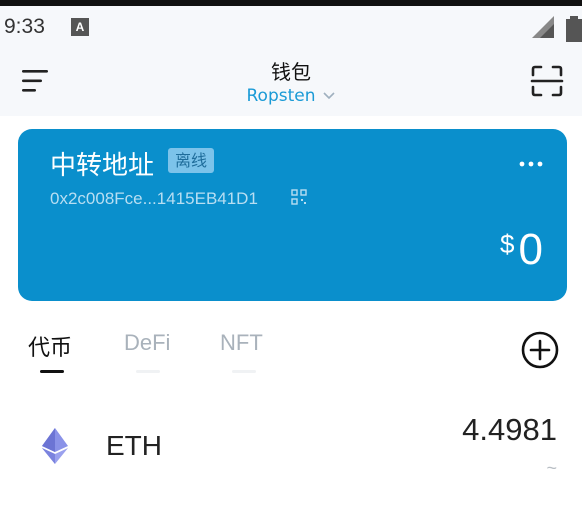  Describe the element at coordinates (574, 29) in the screenshot. I see `battery-icon` at that location.